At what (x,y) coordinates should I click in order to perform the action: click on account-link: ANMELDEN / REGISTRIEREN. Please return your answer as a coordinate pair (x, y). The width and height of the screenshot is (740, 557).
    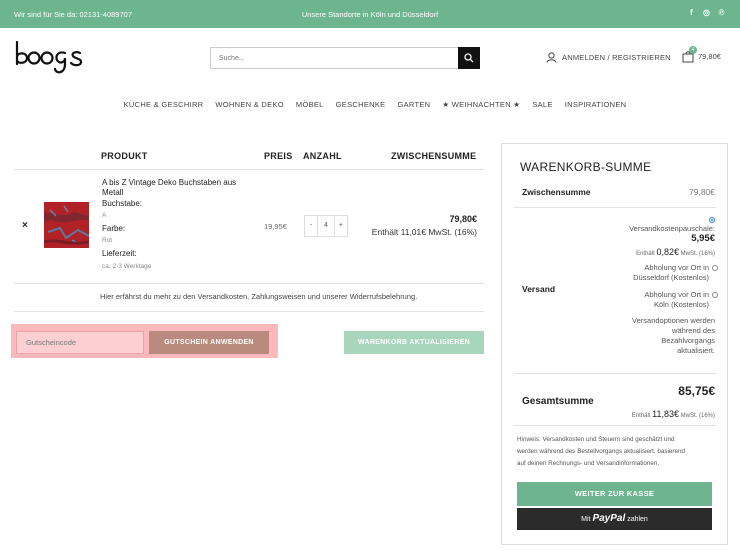
    Looking at the image, I should click on (608, 57).